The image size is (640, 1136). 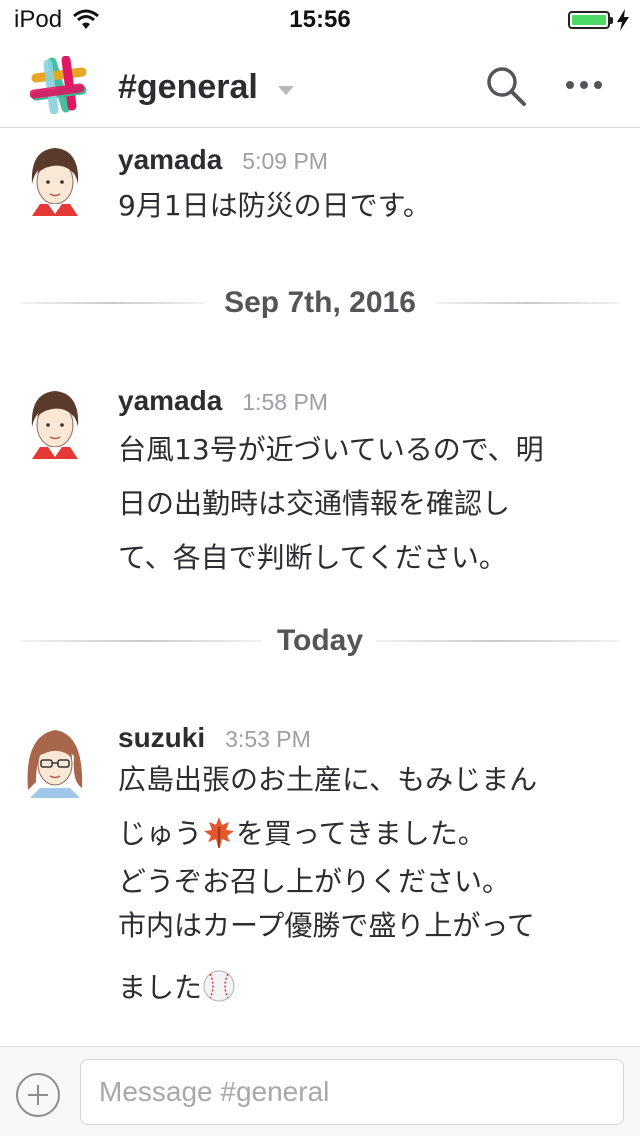 I want to click on message-line: て、各自で判断してください。, so click(x=312, y=557).